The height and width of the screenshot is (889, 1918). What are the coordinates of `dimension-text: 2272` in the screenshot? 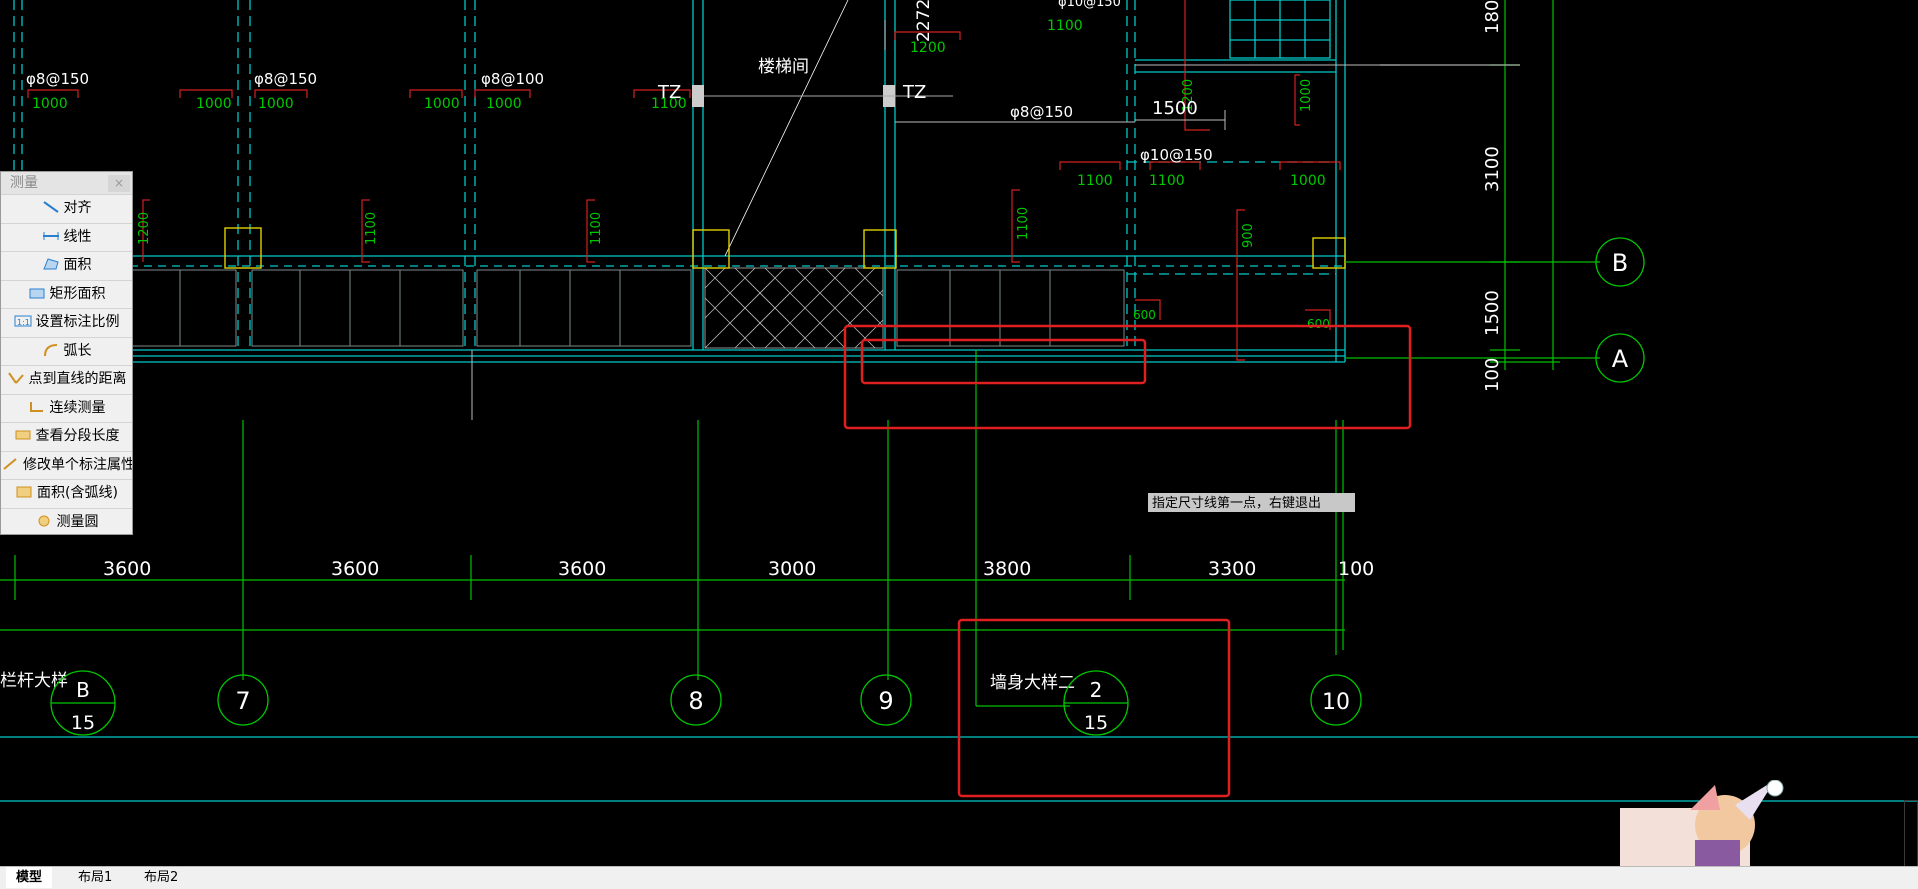 It's located at (924, 21).